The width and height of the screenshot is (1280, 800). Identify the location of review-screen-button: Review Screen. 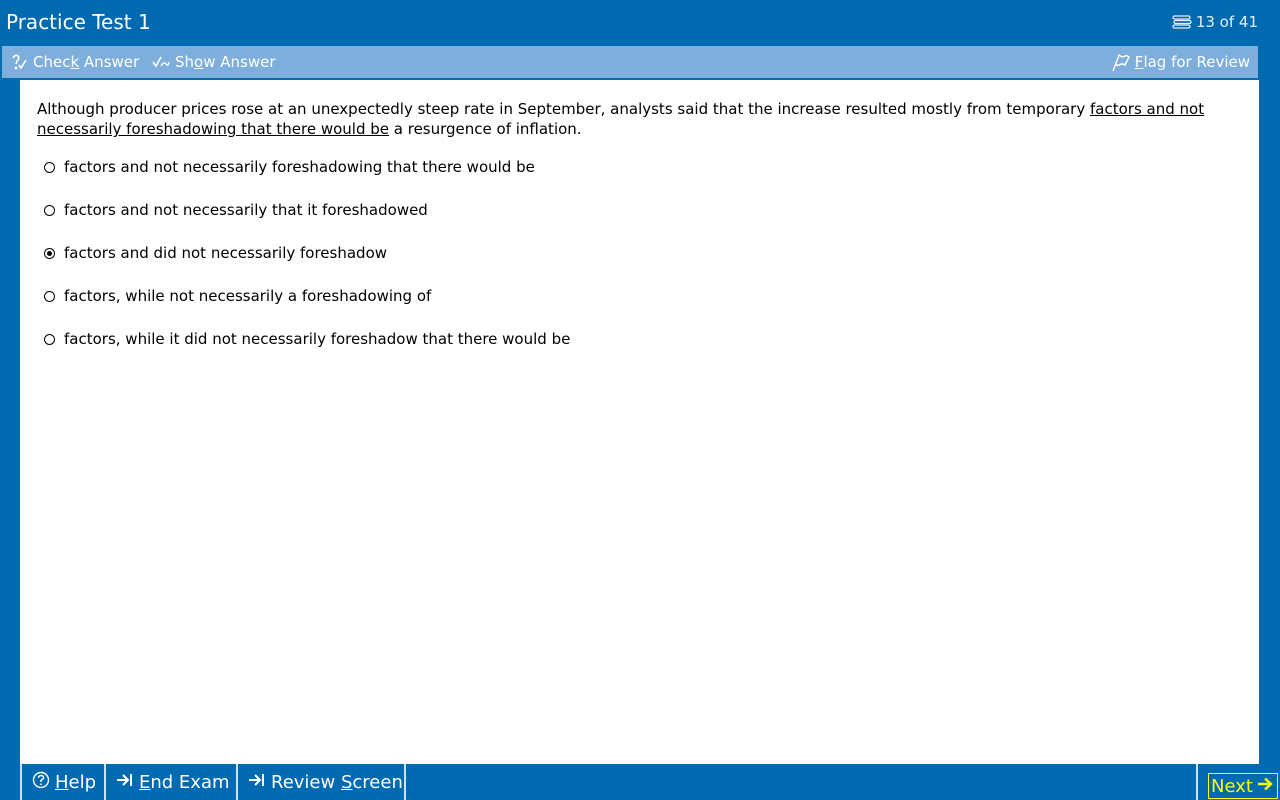
(321, 782).